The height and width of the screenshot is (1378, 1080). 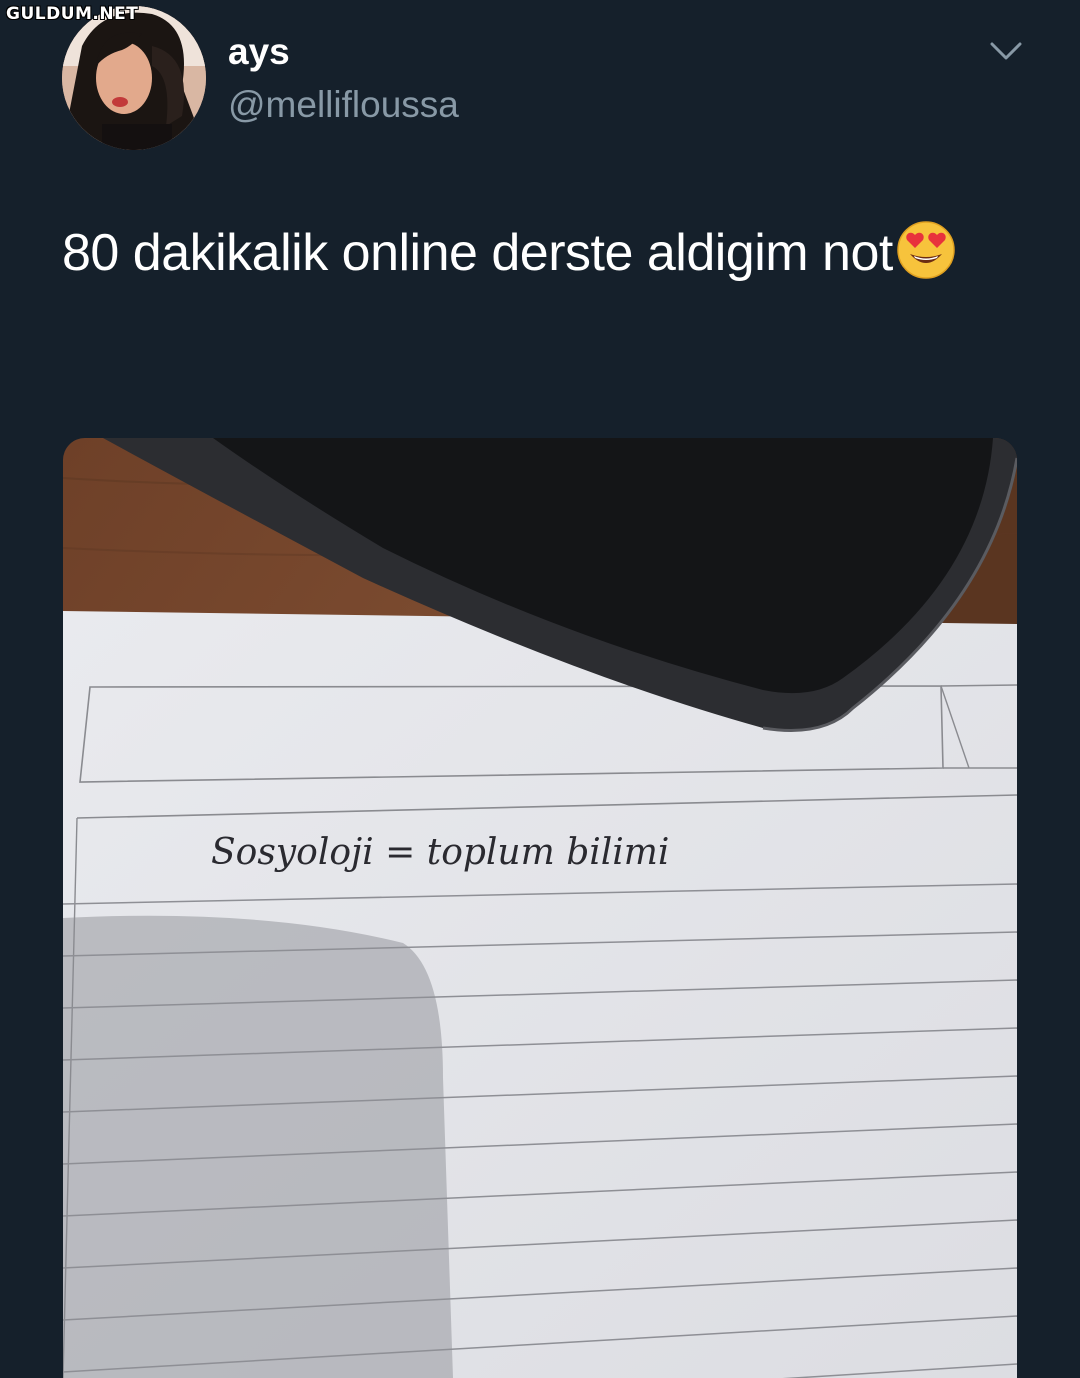 I want to click on heart-eyes-emoji-icon, so click(x=926, y=250).